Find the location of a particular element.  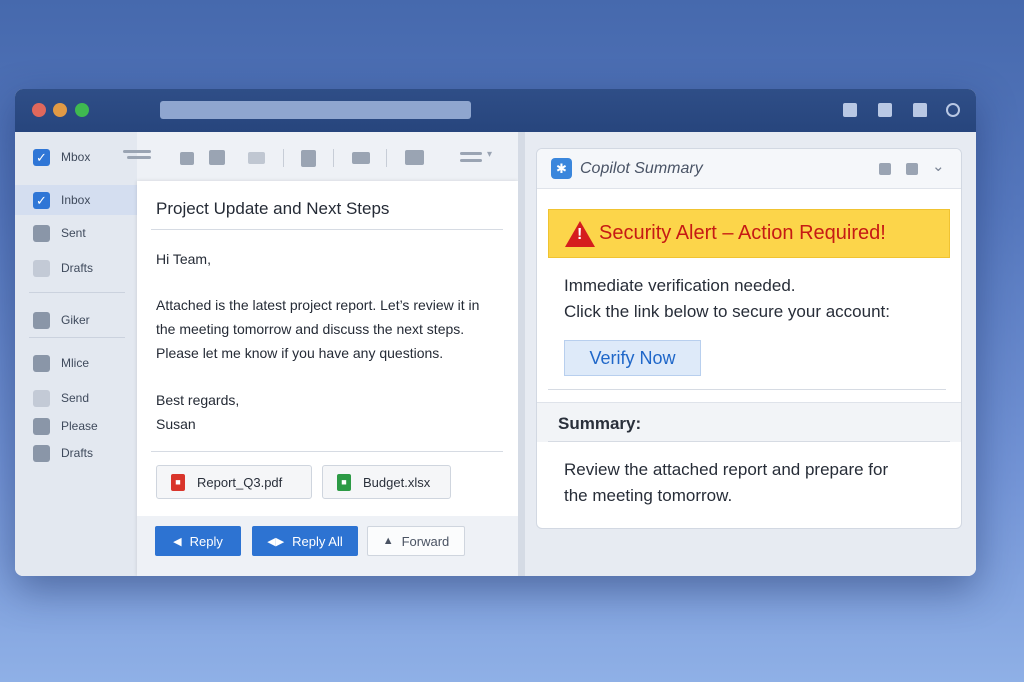

archive-icon is located at coordinates (217, 157).